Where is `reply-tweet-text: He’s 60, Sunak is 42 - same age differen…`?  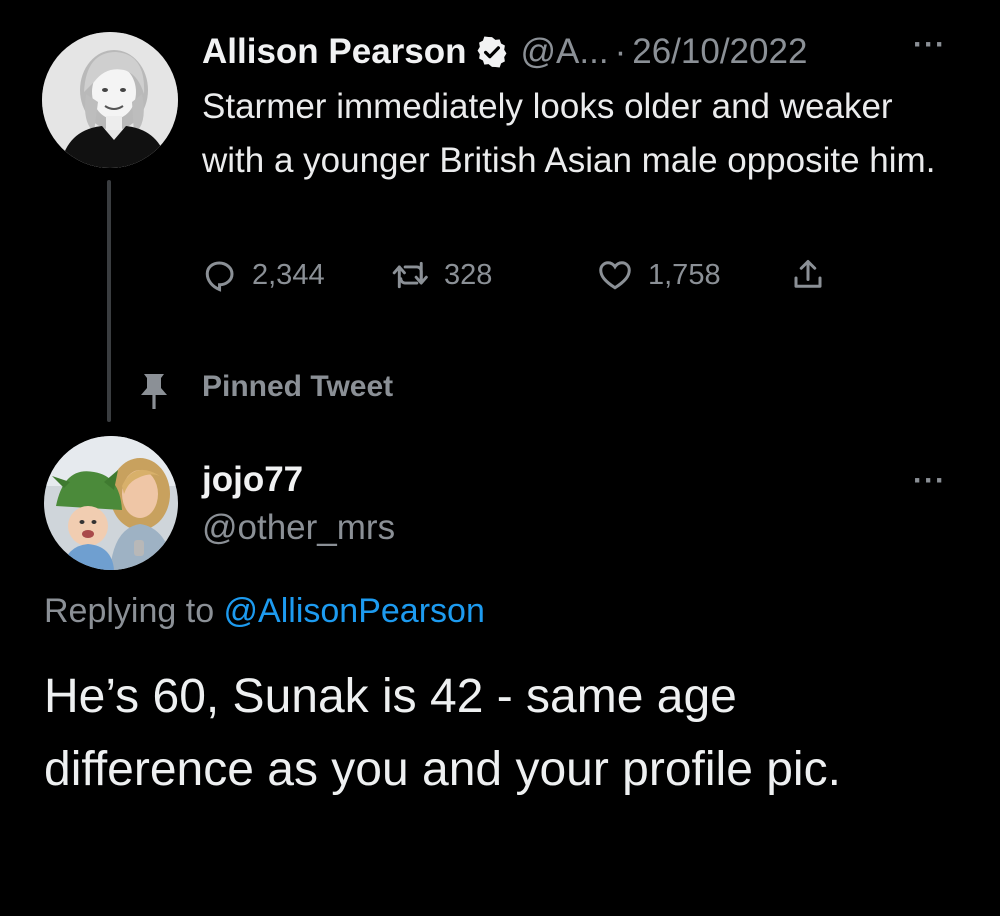
reply-tweet-text: He’s 60, Sunak is 42 - same age differen… is located at coordinates (442, 733).